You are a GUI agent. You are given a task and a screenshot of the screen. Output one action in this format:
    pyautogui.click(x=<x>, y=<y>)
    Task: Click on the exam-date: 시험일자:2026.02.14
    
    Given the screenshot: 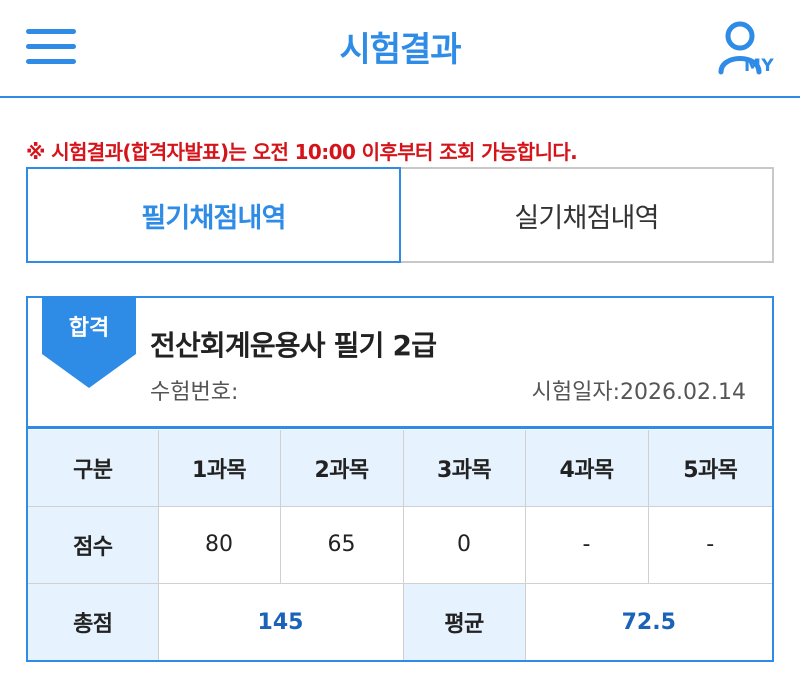 What is the action you would take?
    pyautogui.click(x=639, y=390)
    